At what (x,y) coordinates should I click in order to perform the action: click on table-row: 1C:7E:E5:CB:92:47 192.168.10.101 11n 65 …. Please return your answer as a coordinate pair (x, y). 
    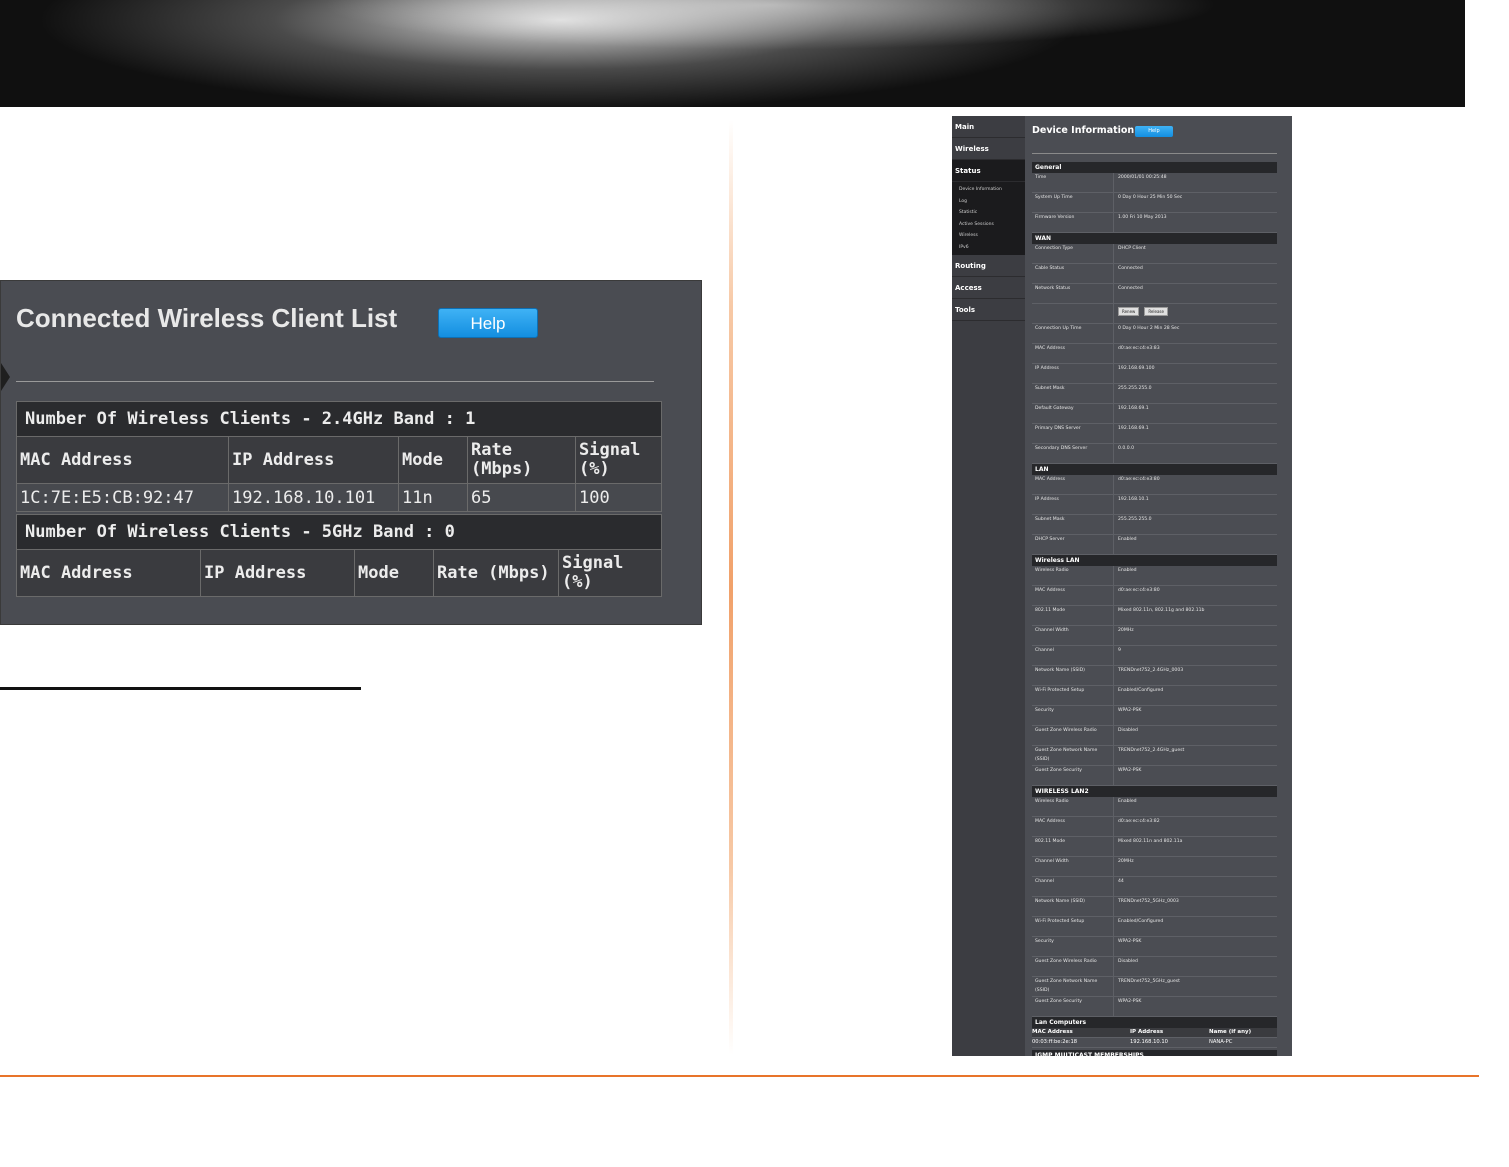
    Looking at the image, I should click on (339, 497).